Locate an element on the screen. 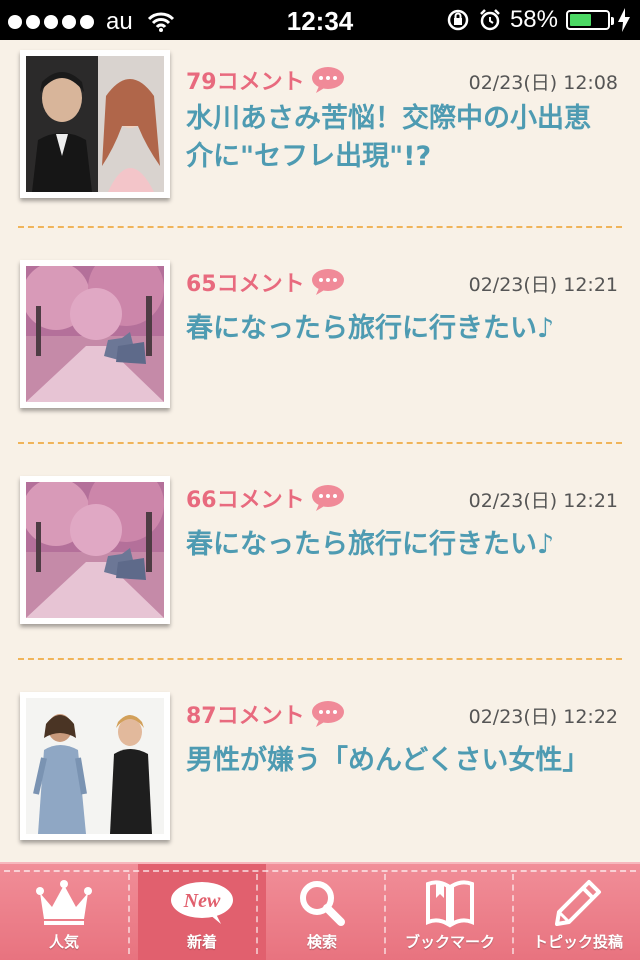 The height and width of the screenshot is (960, 640). comment-count: 87コメント is located at coordinates (245, 716).